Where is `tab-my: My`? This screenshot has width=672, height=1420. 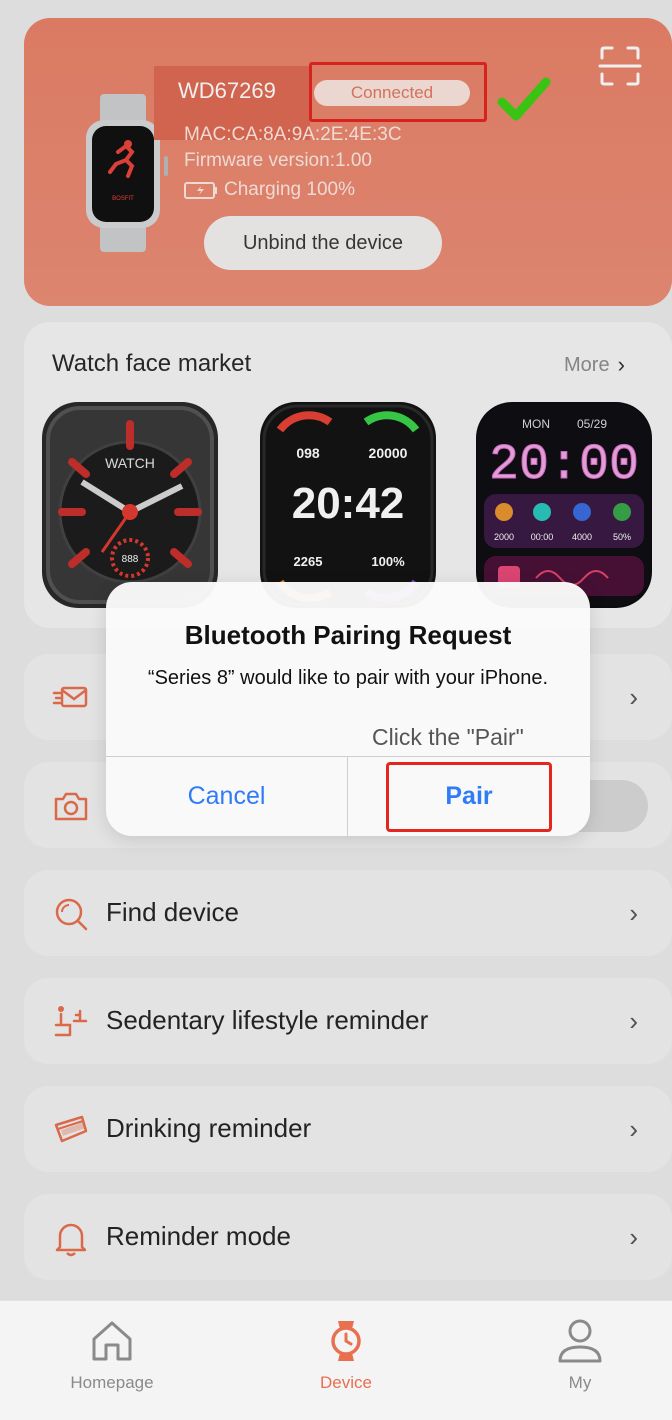 tab-my: My is located at coordinates (580, 1355).